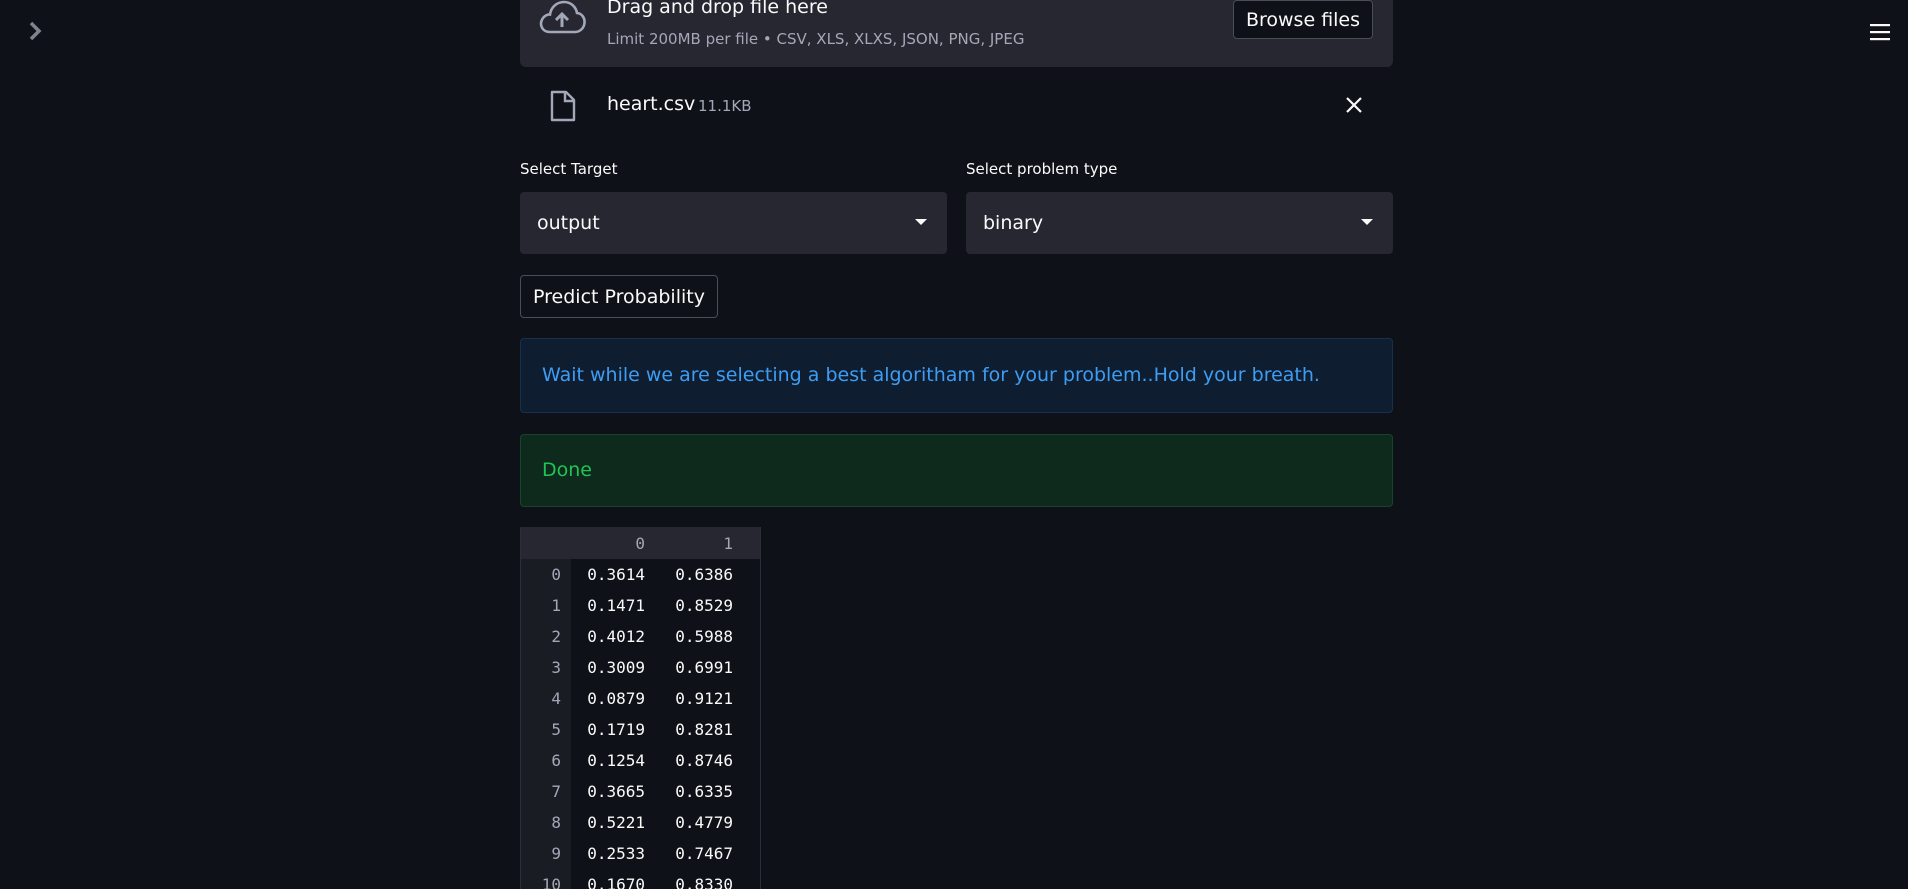 The height and width of the screenshot is (889, 1908). What do you see at coordinates (956, 470) in the screenshot?
I see `success-alert: Done` at bounding box center [956, 470].